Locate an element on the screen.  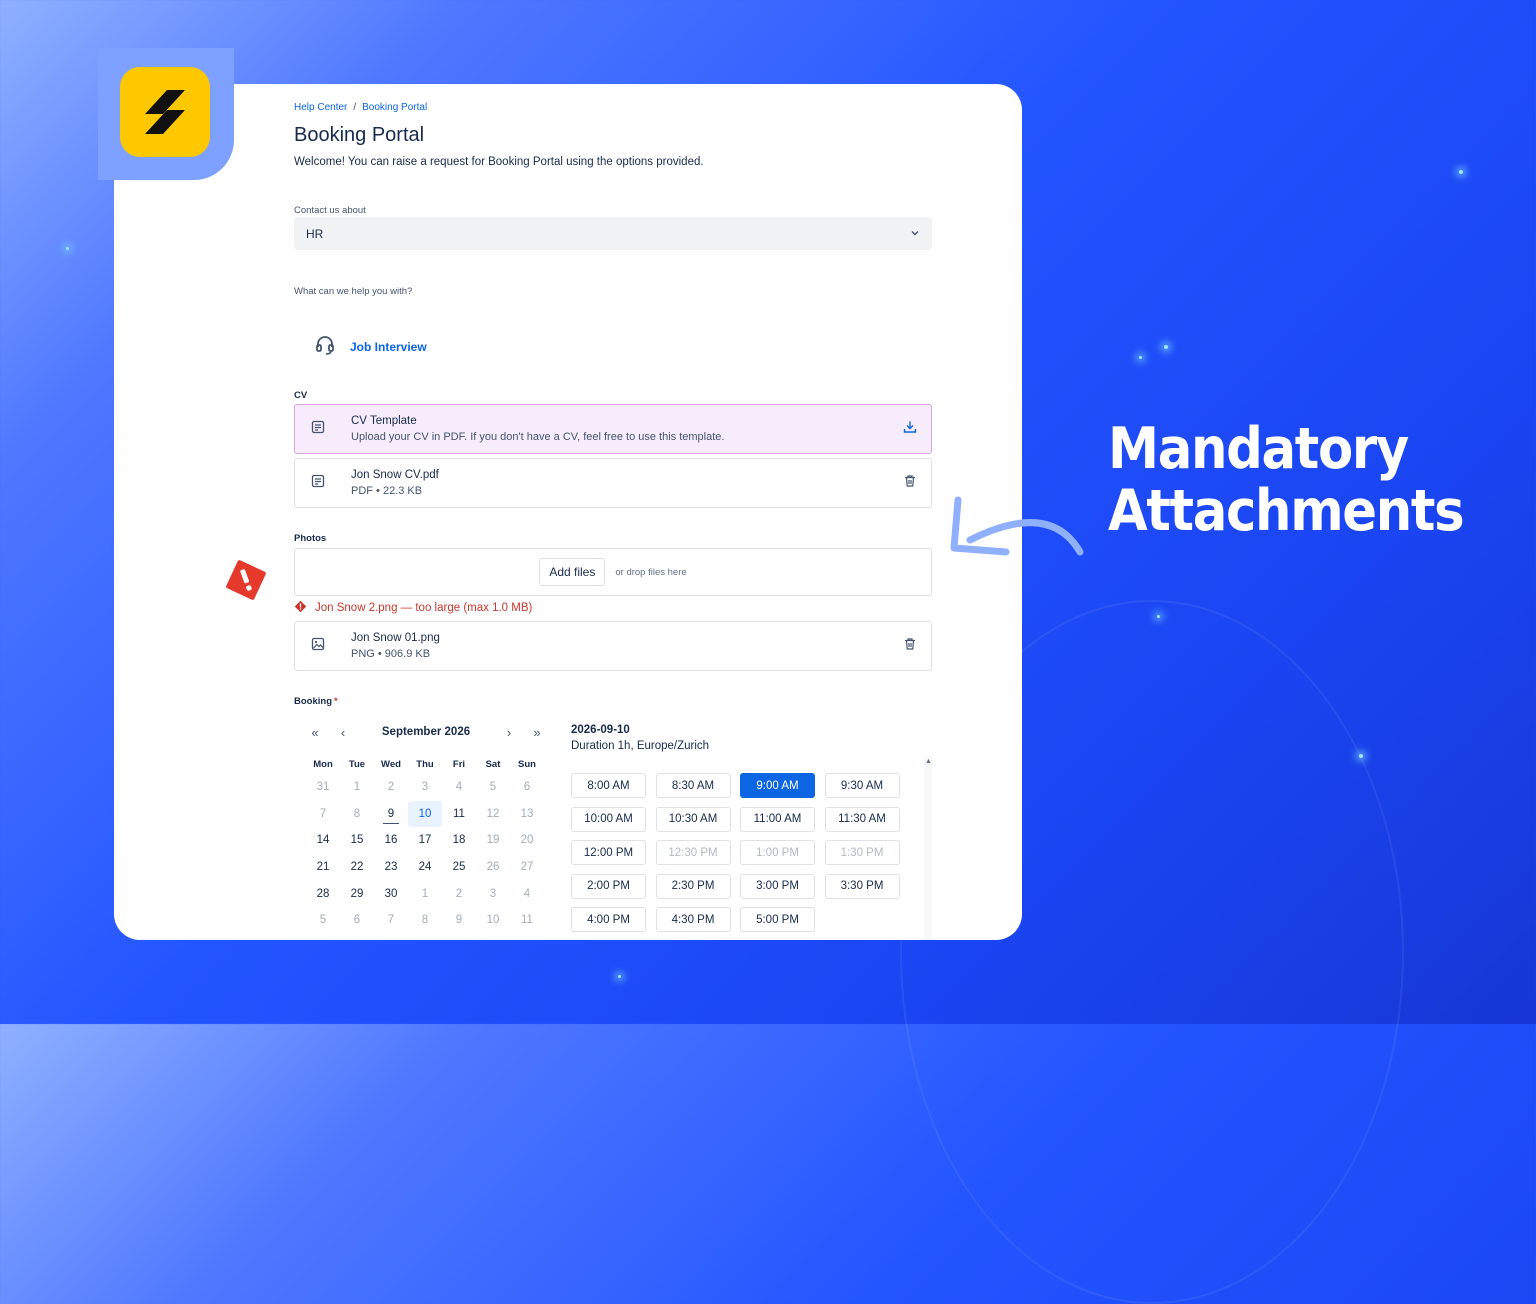
time-slot: 11:00 AM is located at coordinates (777, 819).